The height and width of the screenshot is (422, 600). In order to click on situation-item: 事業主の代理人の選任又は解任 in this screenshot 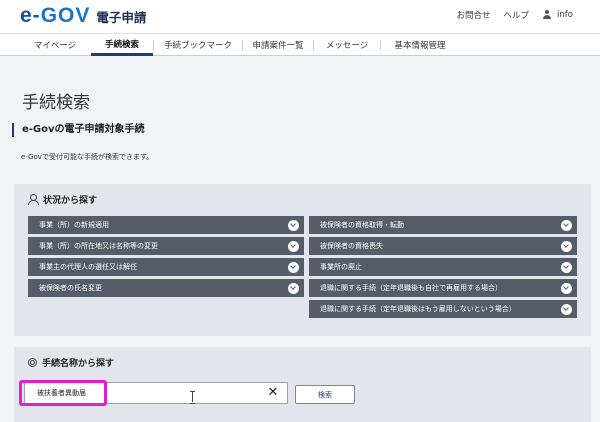, I will do `click(166, 267)`.